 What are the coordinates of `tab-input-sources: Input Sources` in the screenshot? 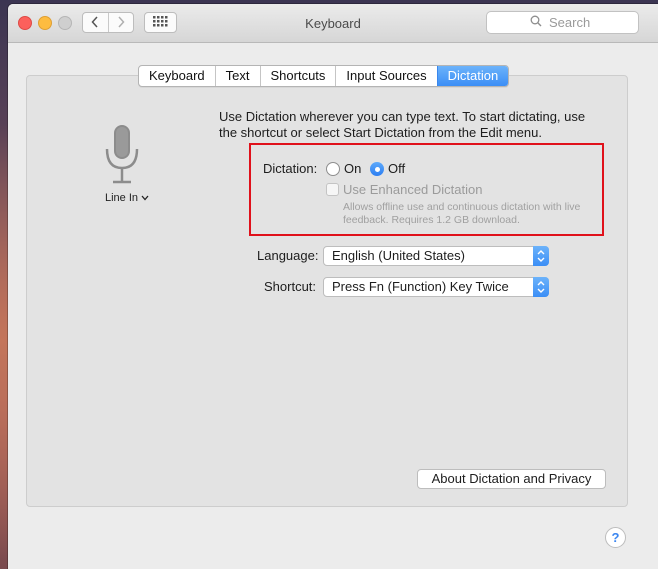 It's located at (385, 76).